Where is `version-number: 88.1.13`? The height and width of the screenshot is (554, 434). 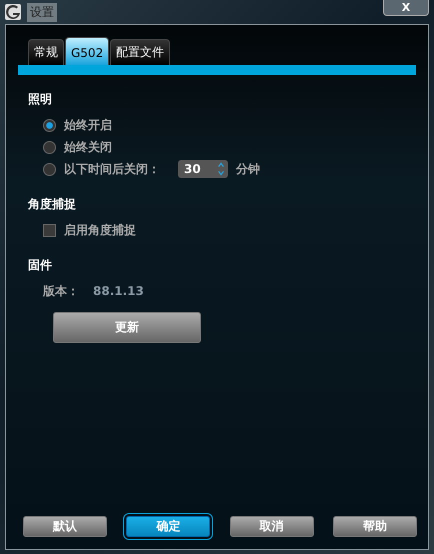 version-number: 88.1.13 is located at coordinates (118, 291).